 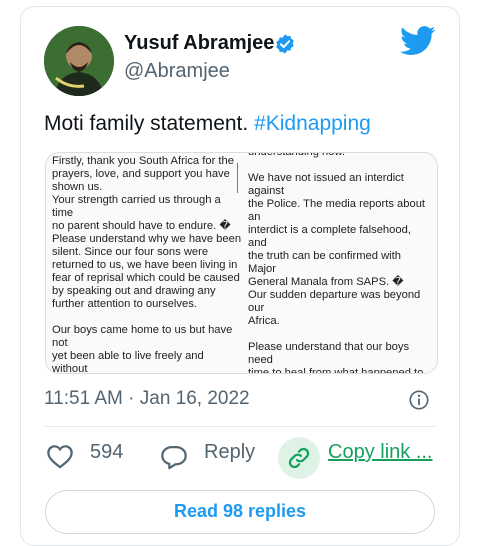 I want to click on copy-link-button, so click(x=299, y=458).